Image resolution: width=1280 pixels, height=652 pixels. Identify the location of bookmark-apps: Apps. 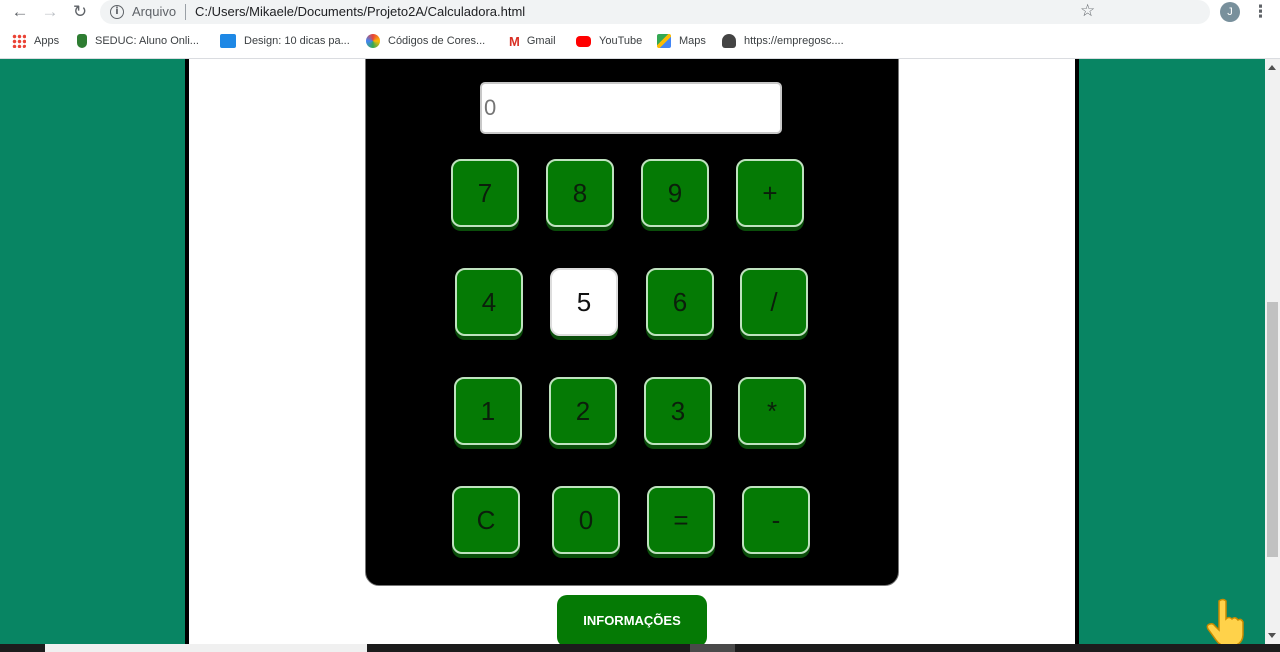
(35, 41).